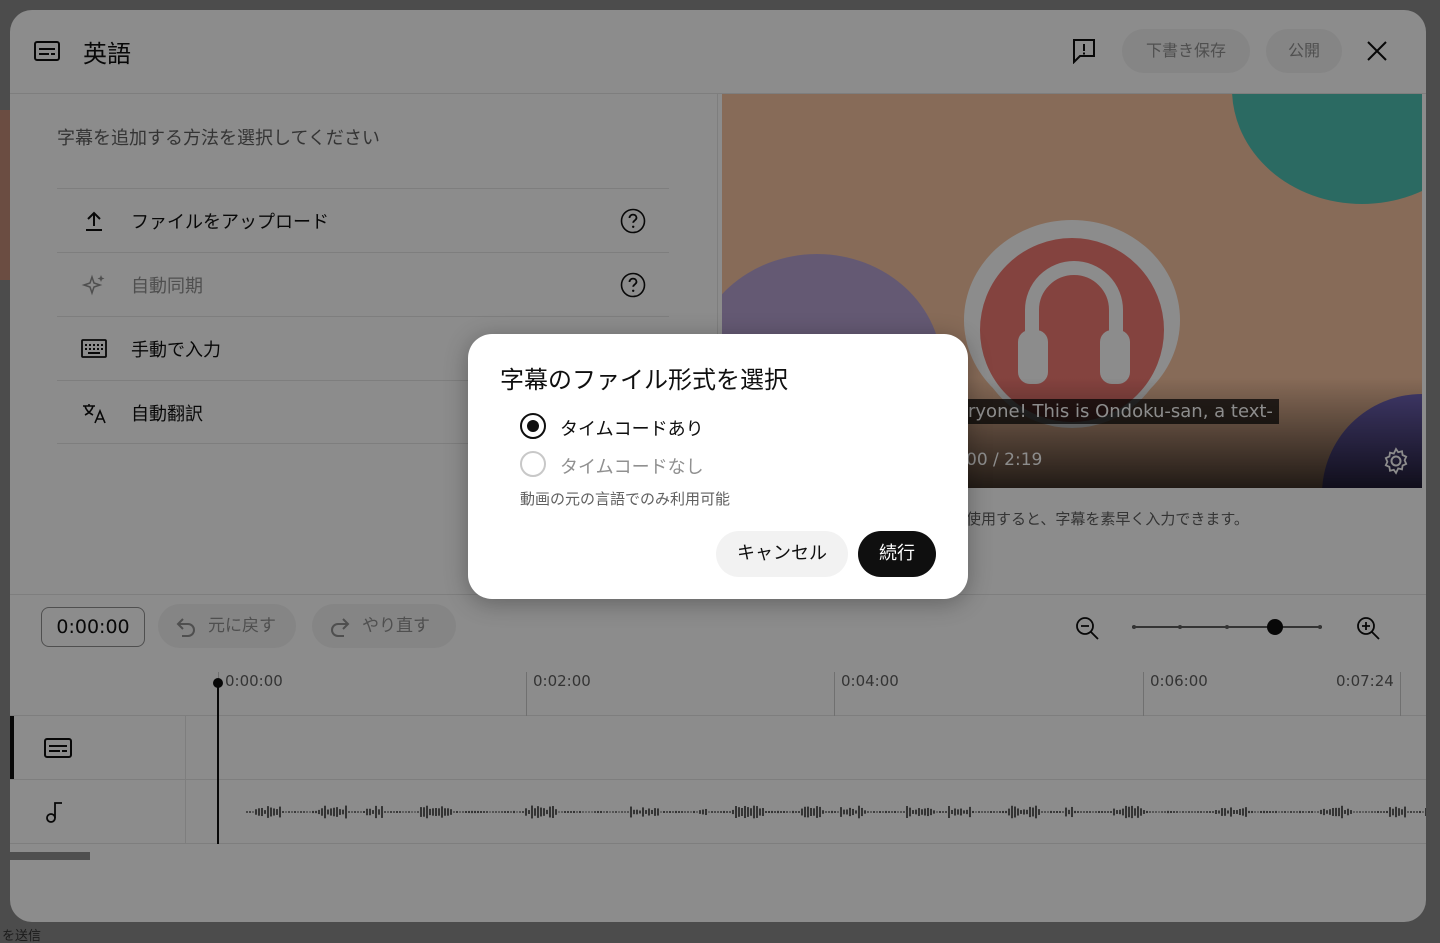 The height and width of the screenshot is (943, 1440). Describe the element at coordinates (625, 499) in the screenshot. I see `option-note: 動画の元の言語でのみ利用可能` at that location.